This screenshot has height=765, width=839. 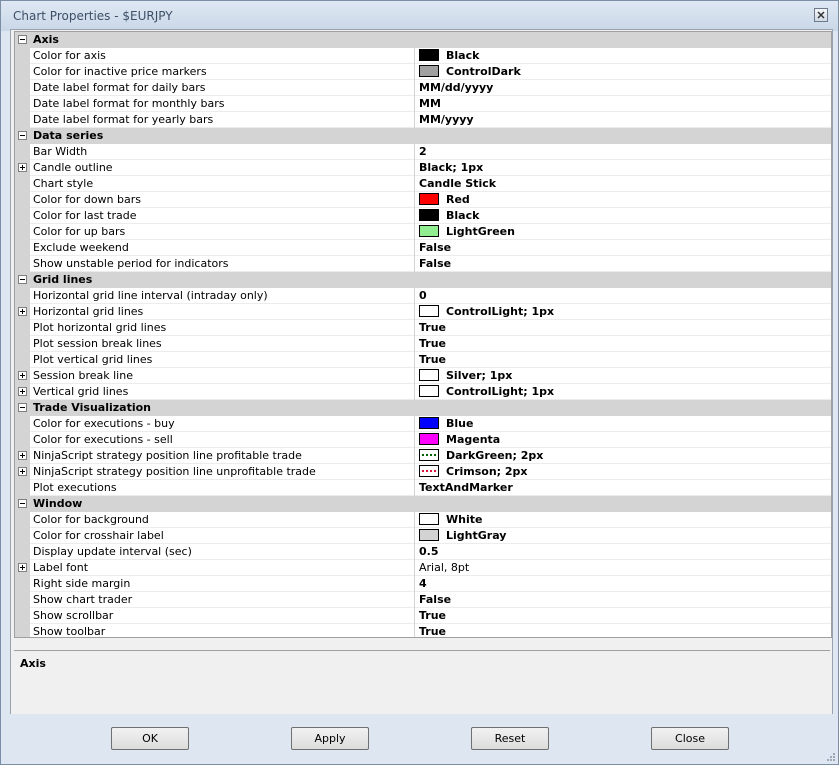 What do you see at coordinates (821, 15) in the screenshot?
I see `close-window-button` at bounding box center [821, 15].